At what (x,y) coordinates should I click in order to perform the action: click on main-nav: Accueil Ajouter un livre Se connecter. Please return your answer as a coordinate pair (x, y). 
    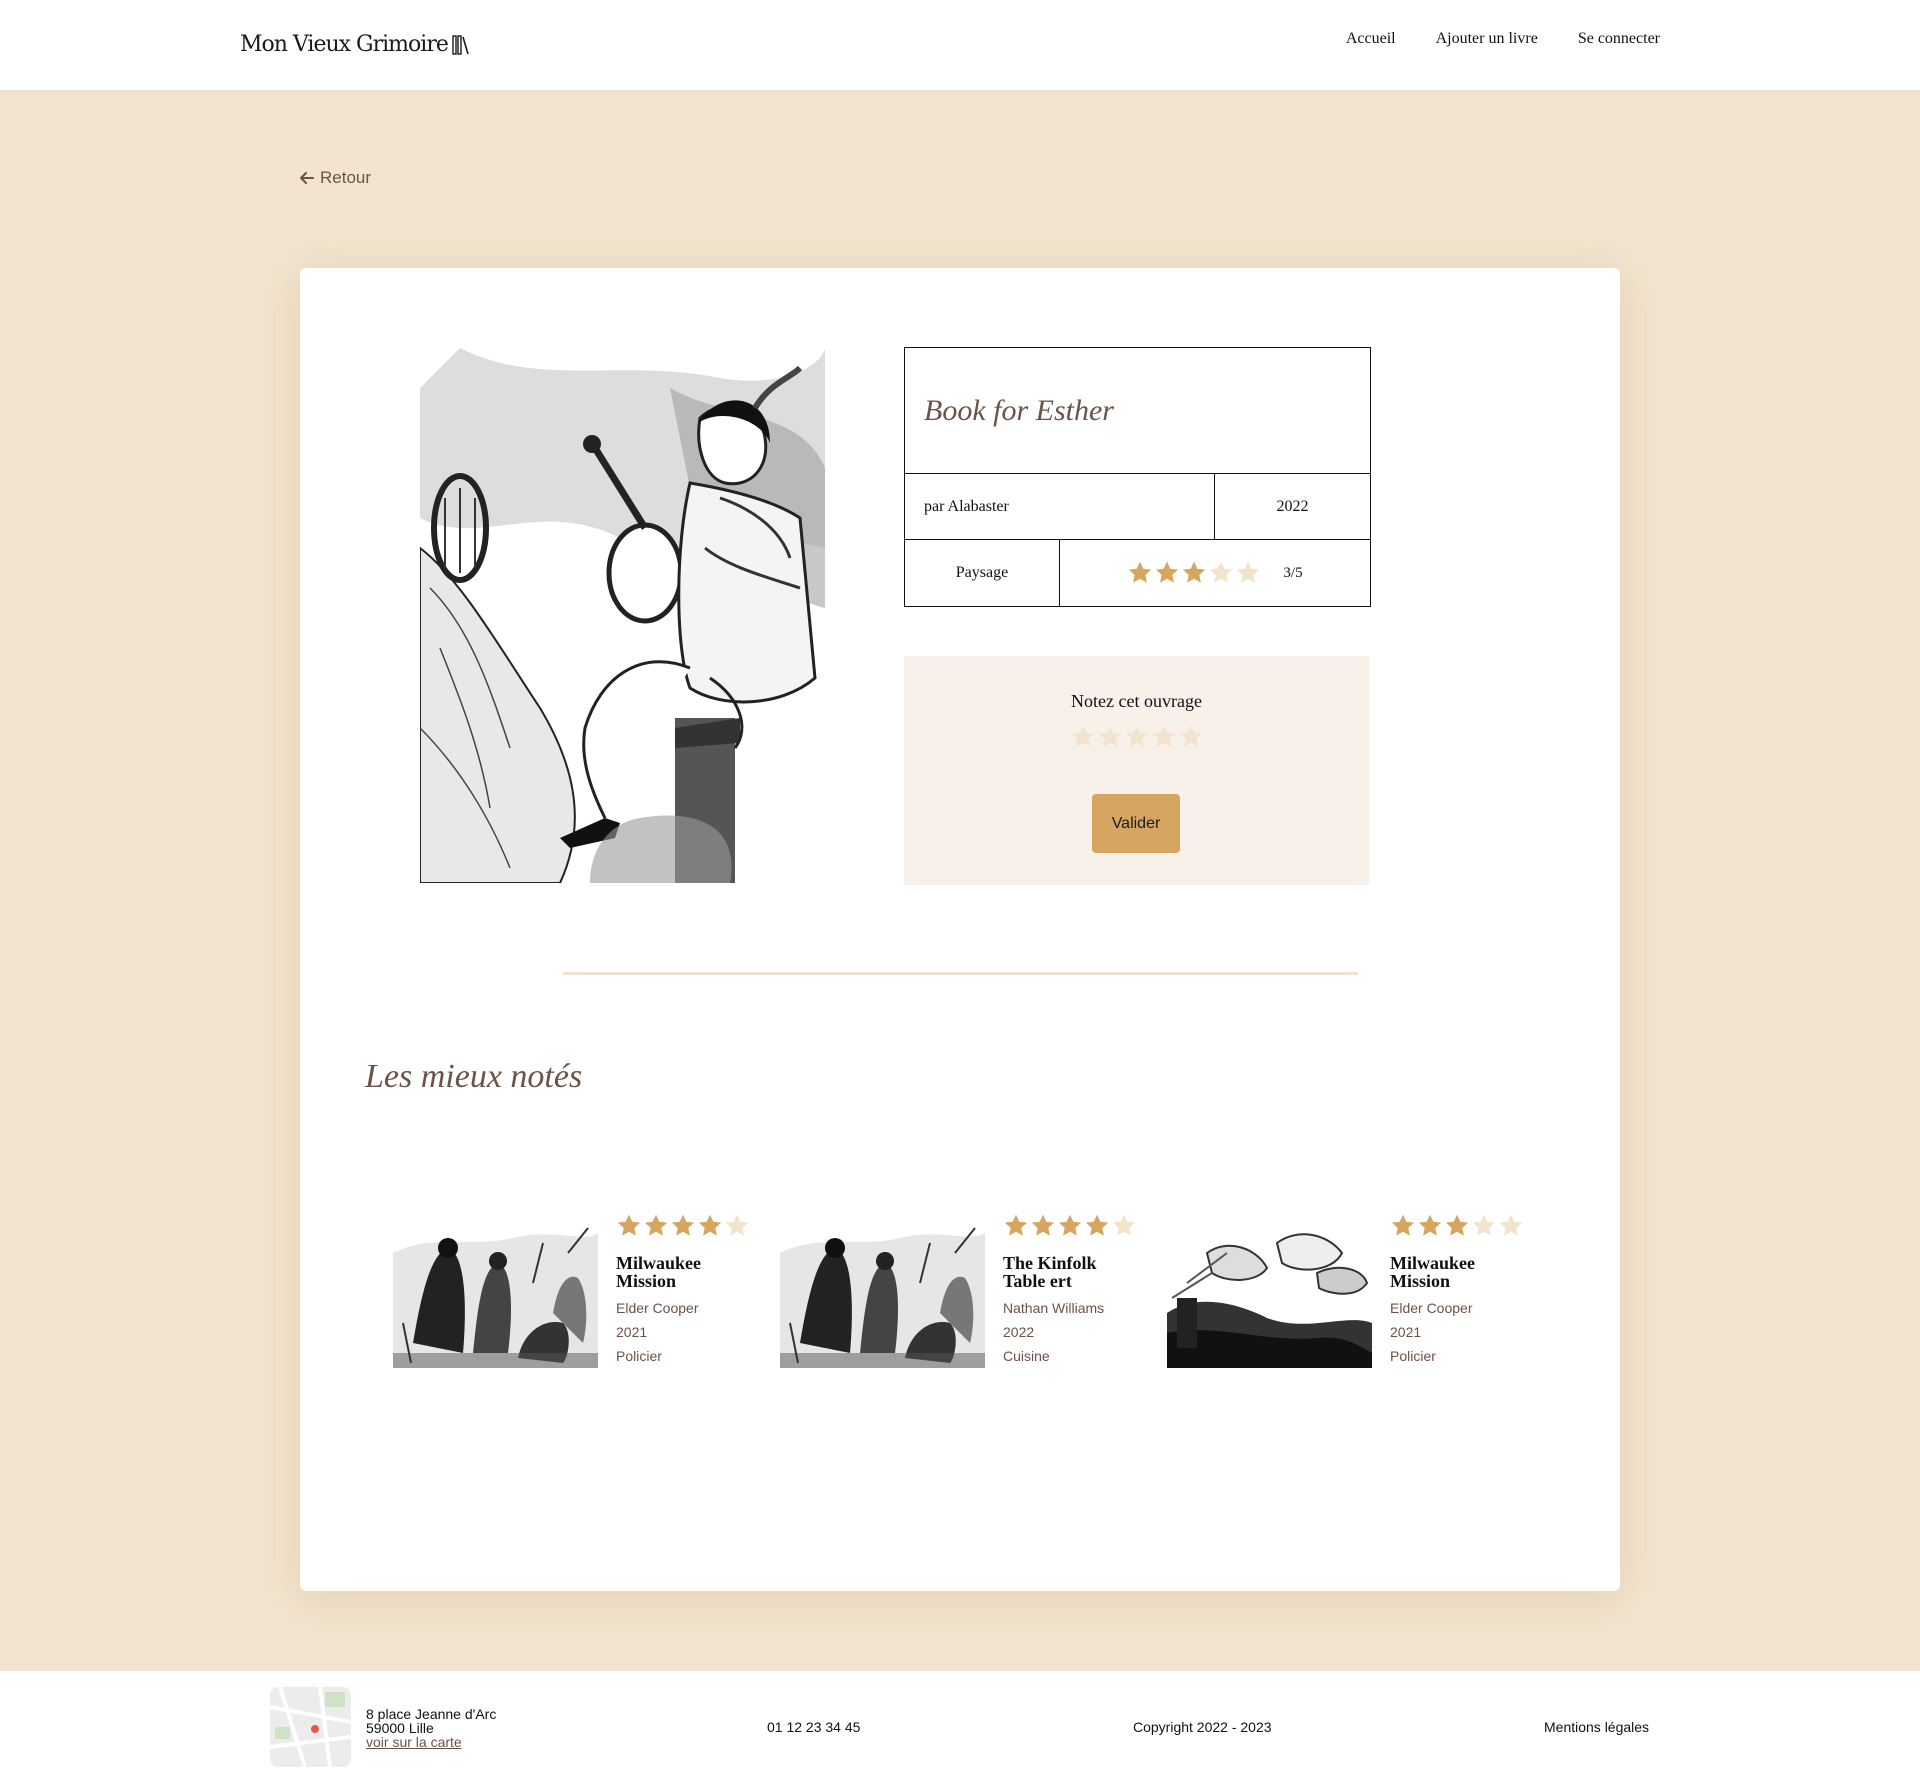
    Looking at the image, I should click on (1503, 39).